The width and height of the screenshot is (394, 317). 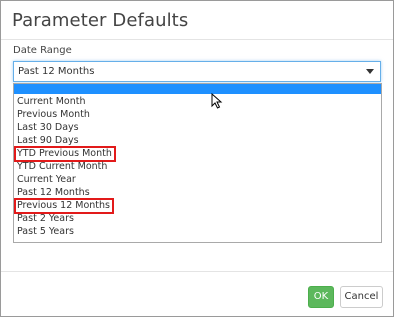 I want to click on dropdown-option-last-30-days: Last 30 Days, so click(x=48, y=128).